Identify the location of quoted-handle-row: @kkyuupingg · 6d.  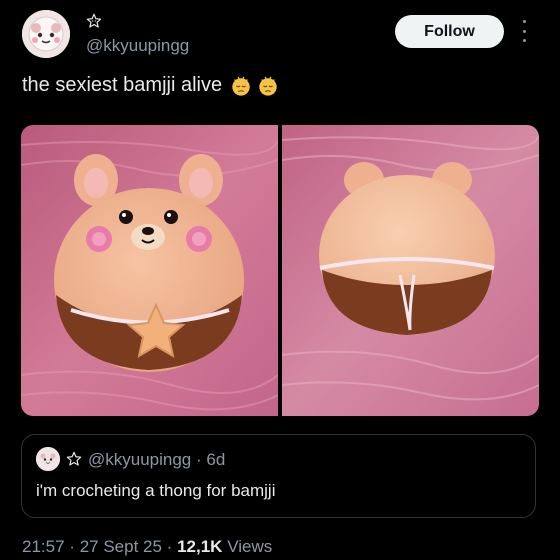
(156, 460).